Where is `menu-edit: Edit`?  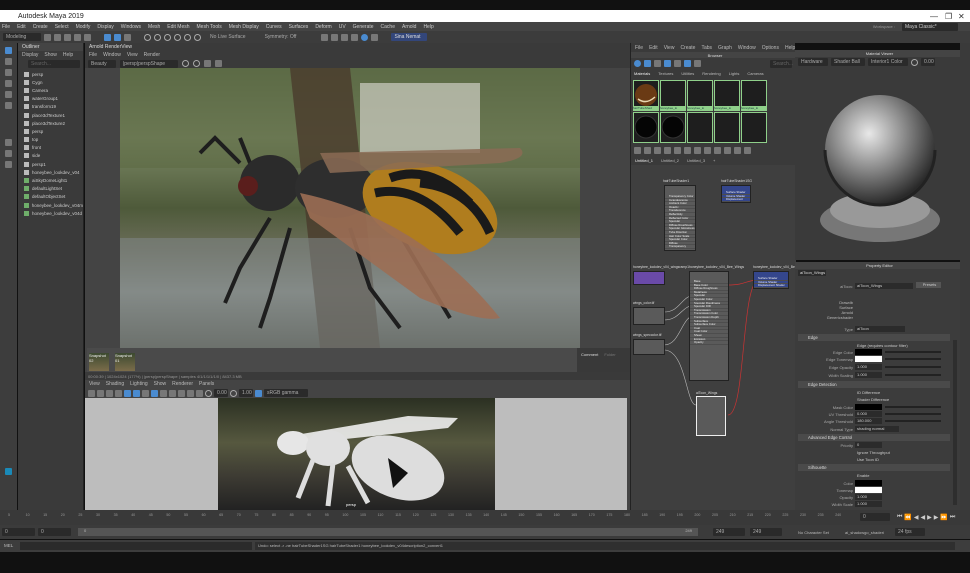 menu-edit: Edit is located at coordinates (21, 27).